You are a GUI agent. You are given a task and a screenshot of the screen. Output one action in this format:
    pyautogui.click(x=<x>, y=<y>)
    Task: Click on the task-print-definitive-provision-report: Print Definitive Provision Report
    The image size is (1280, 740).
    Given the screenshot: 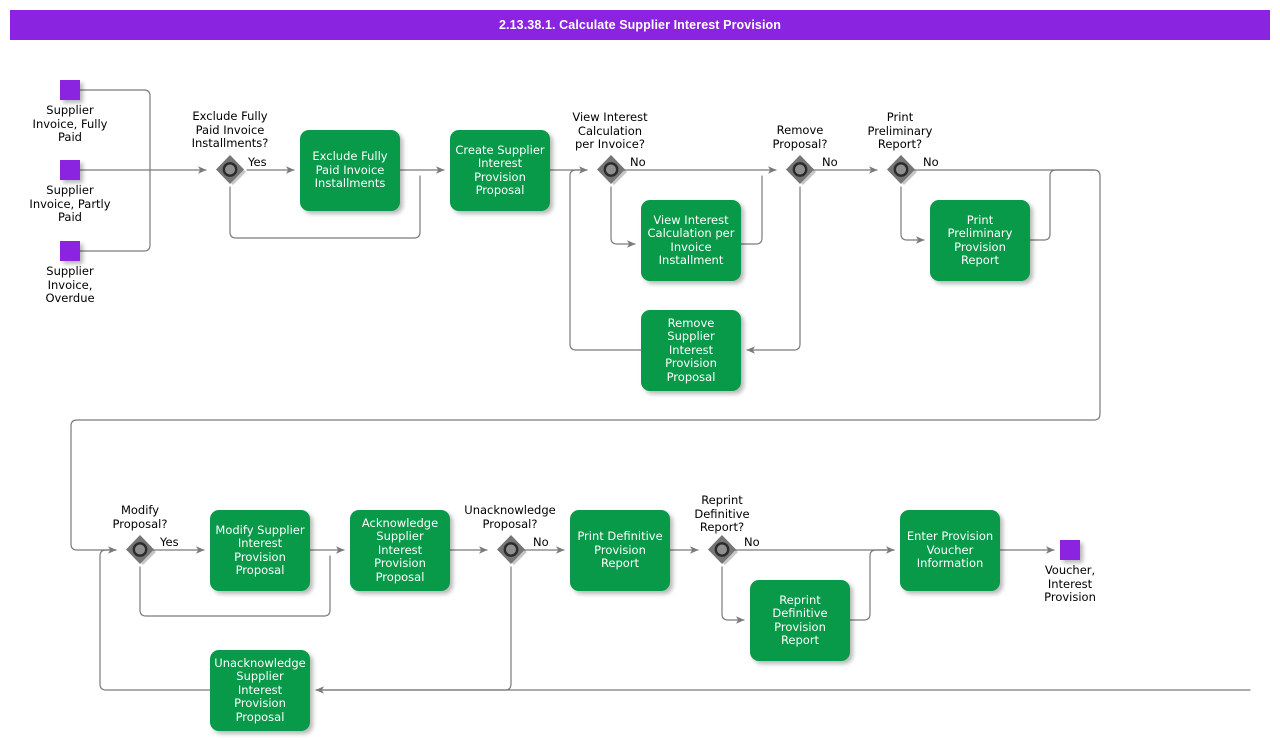 What is the action you would take?
    pyautogui.click(x=620, y=550)
    